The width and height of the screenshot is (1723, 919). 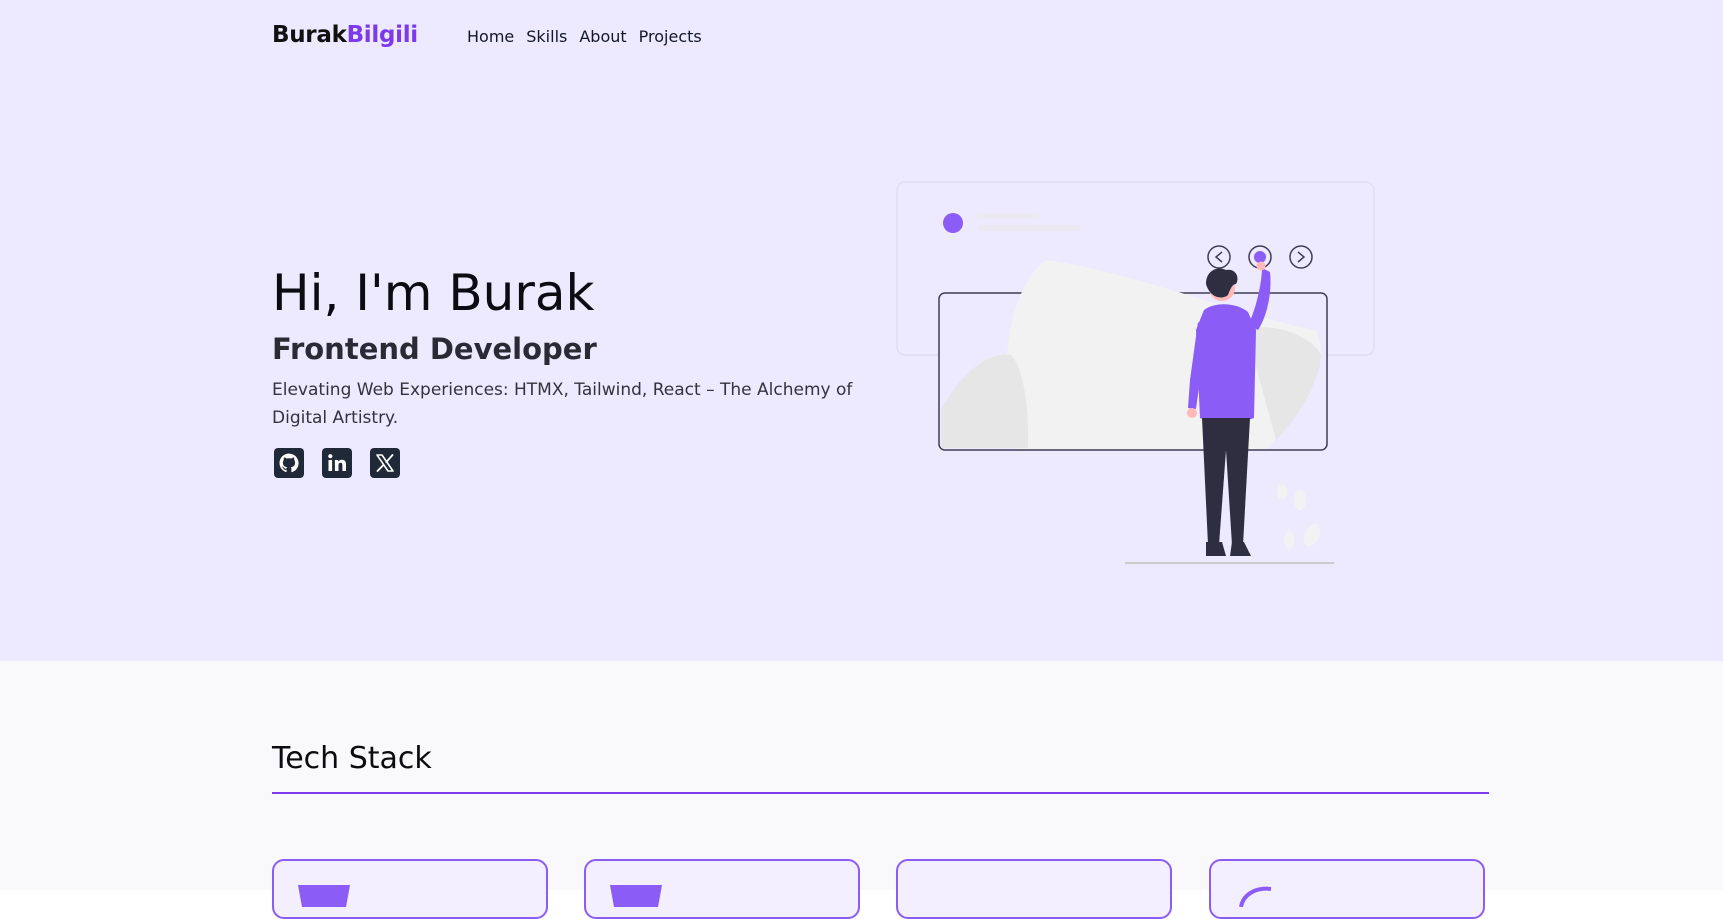 What do you see at coordinates (546, 36) in the screenshot?
I see `nav-skills: Skills` at bounding box center [546, 36].